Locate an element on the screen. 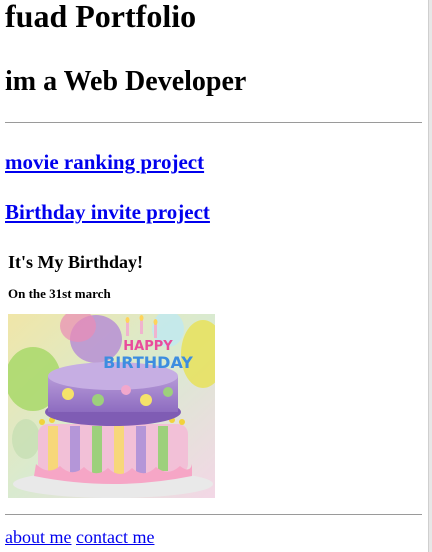  footer-links: about me contact me is located at coordinates (79, 537).